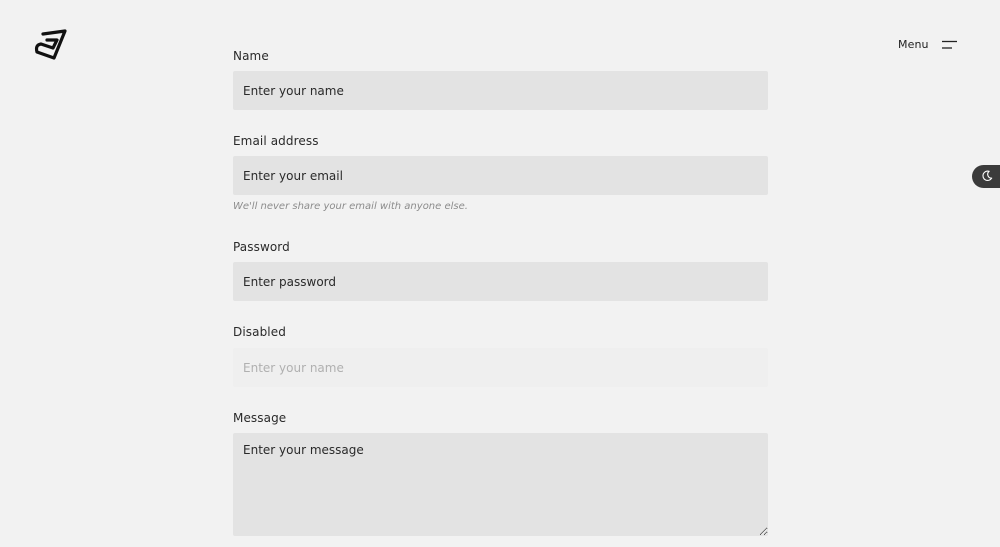 Image resolution: width=1000 pixels, height=547 pixels. I want to click on brand-logo-icon, so click(51, 45).